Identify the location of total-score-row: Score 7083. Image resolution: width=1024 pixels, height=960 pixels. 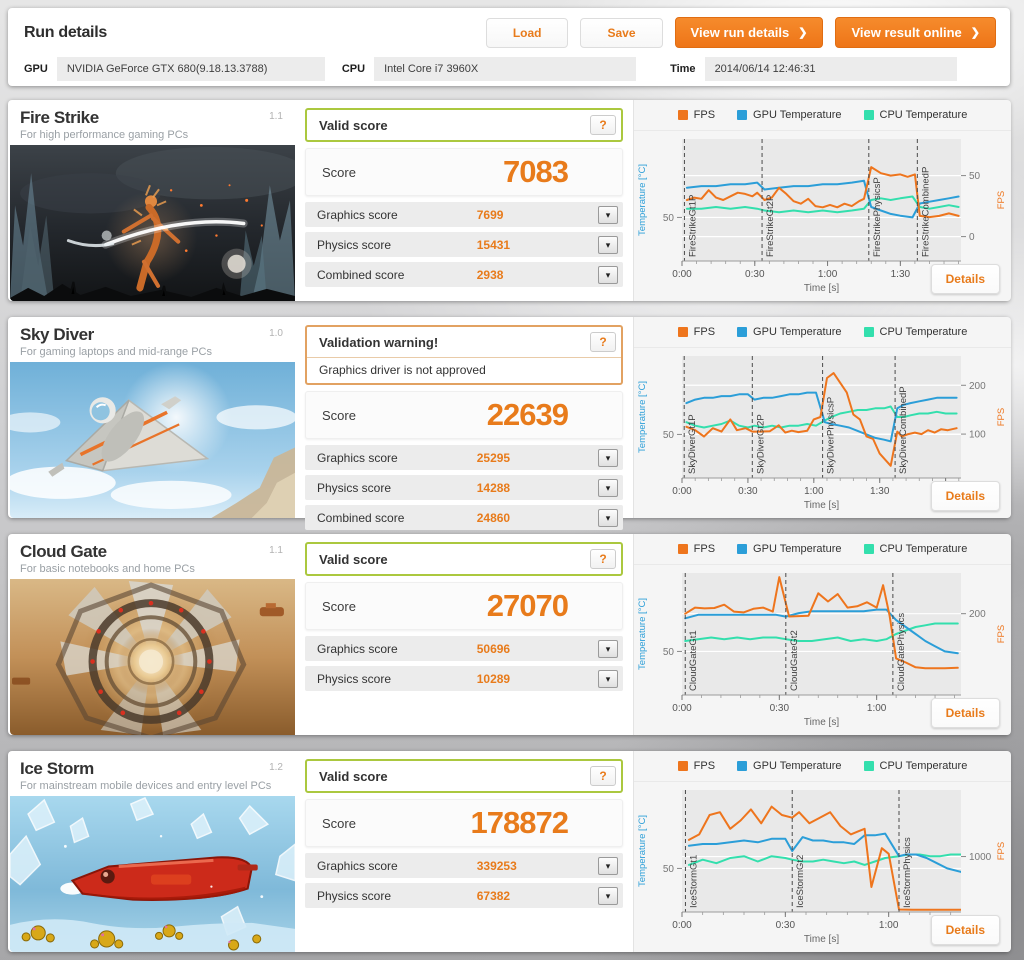
(464, 172).